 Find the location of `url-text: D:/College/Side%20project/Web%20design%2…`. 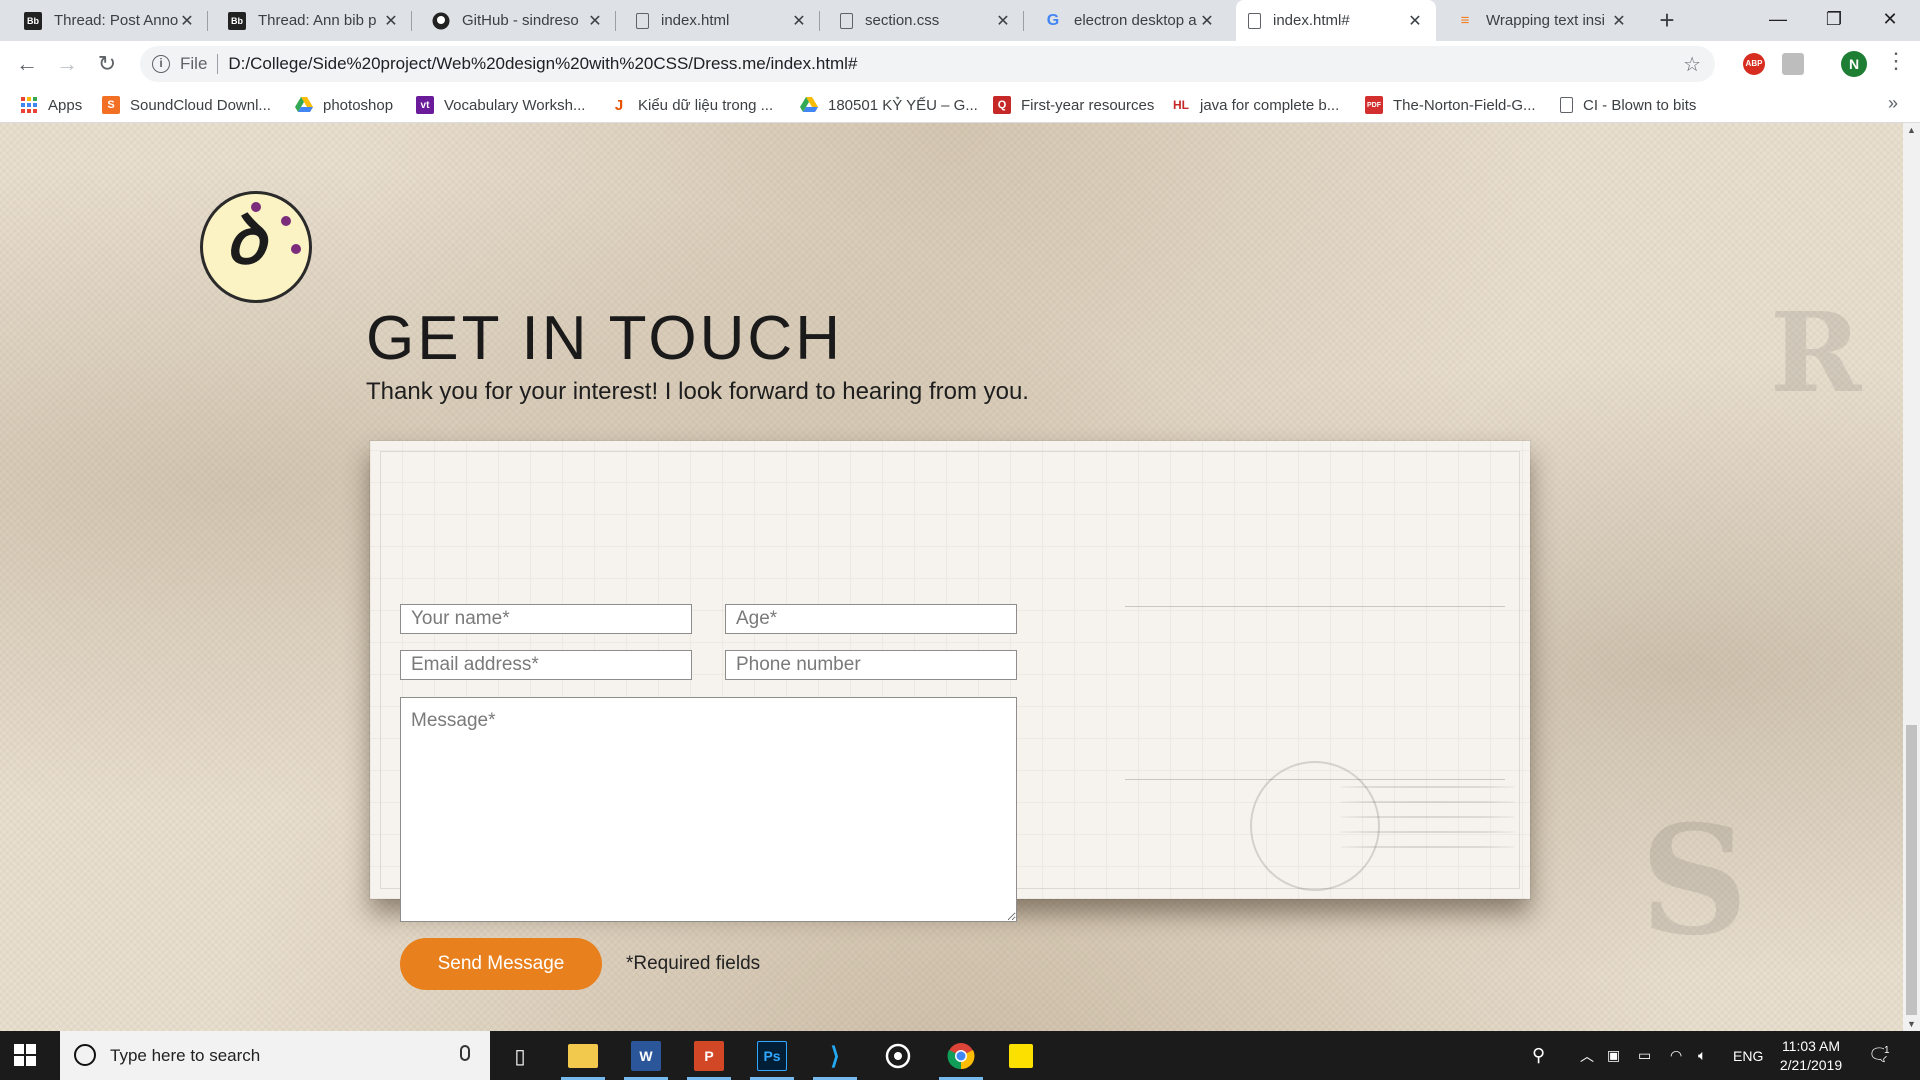

url-text: D:/College/Side%20project/Web%20design%2… is located at coordinates (542, 64).